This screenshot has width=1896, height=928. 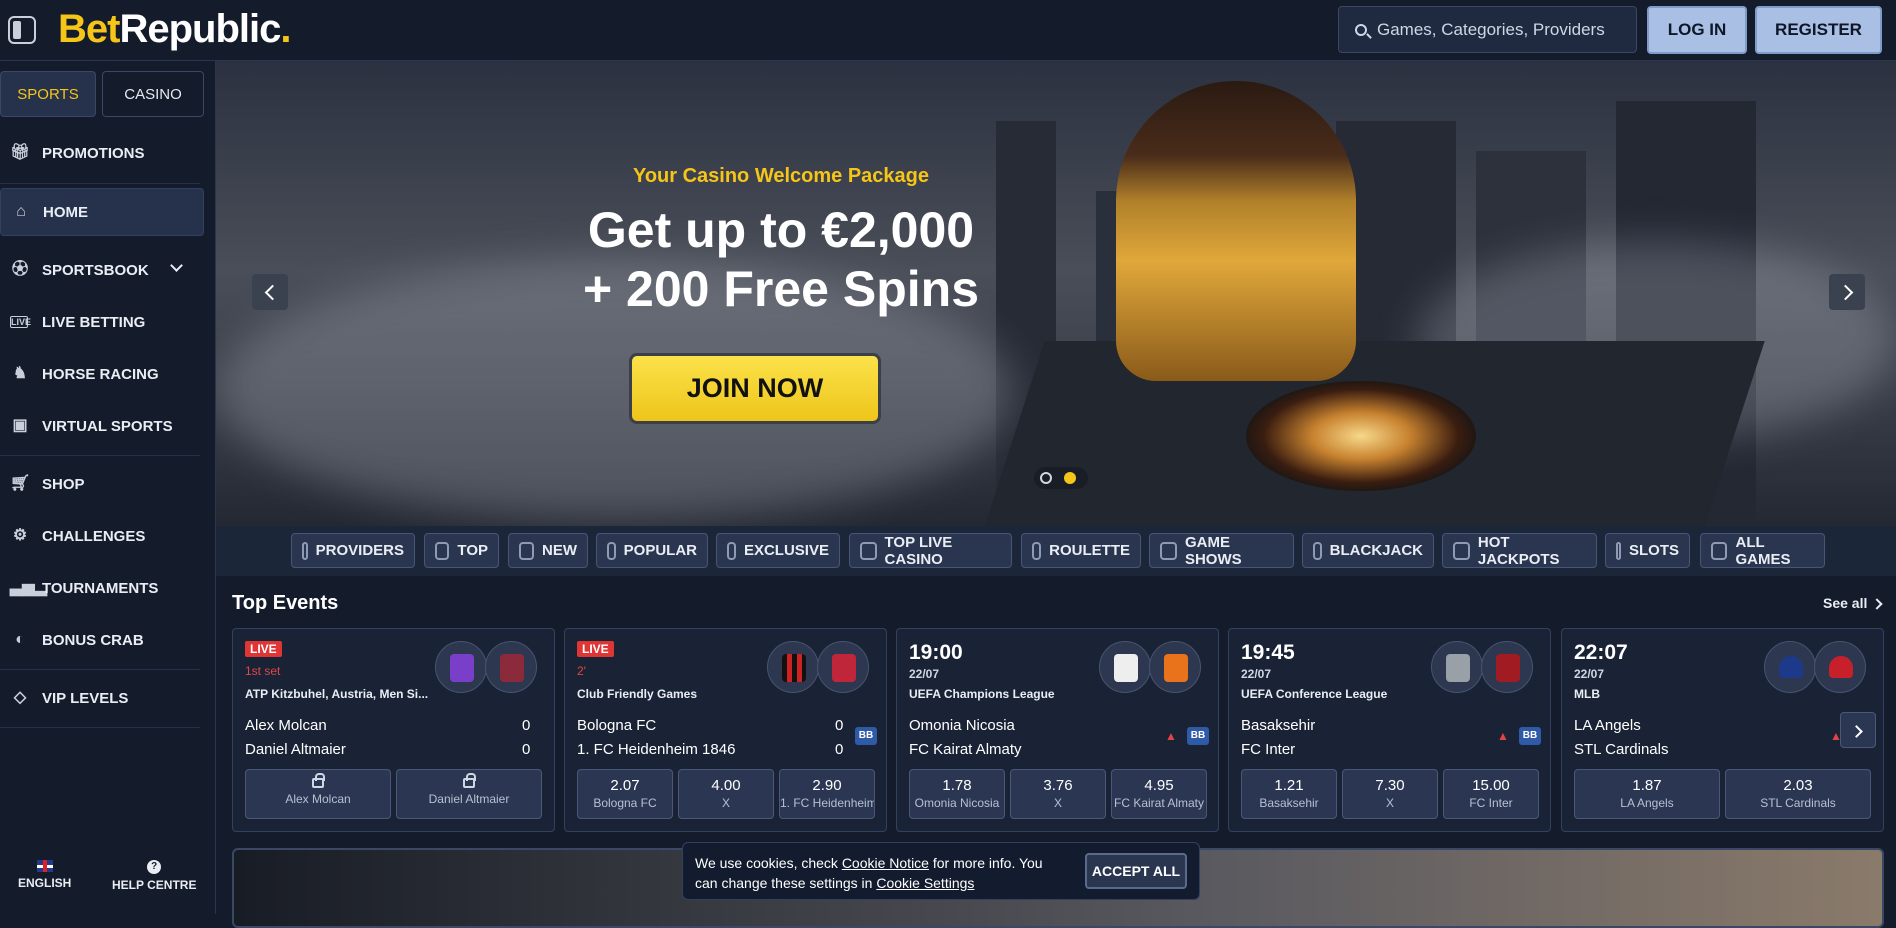 What do you see at coordinates (100, 727) in the screenshot?
I see `divider` at bounding box center [100, 727].